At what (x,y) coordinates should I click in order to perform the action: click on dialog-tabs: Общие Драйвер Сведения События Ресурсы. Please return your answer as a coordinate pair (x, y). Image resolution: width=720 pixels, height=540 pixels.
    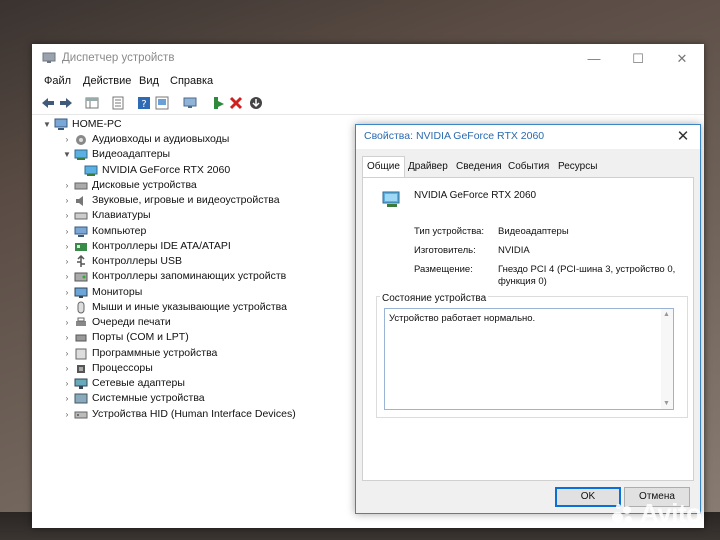
    Looking at the image, I should click on (528, 167).